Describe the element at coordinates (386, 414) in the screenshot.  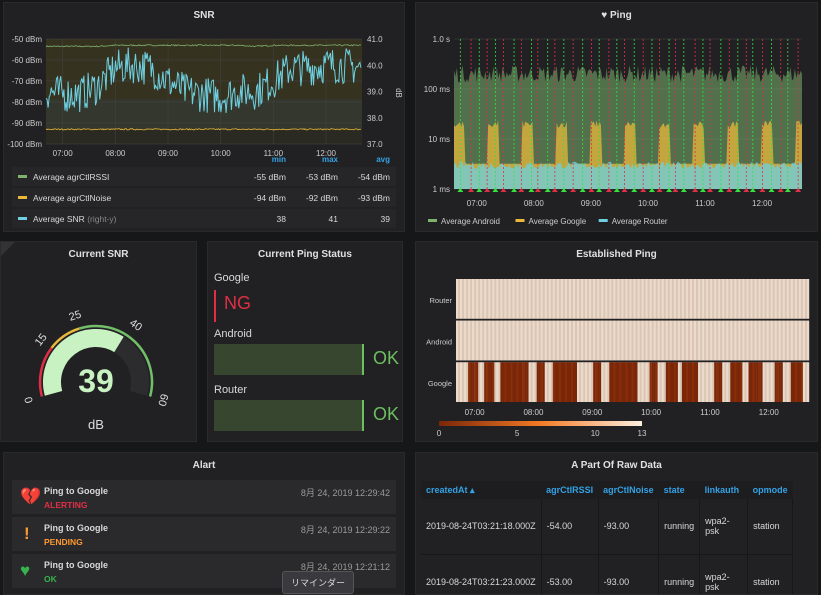
I see `router-status: OK` at that location.